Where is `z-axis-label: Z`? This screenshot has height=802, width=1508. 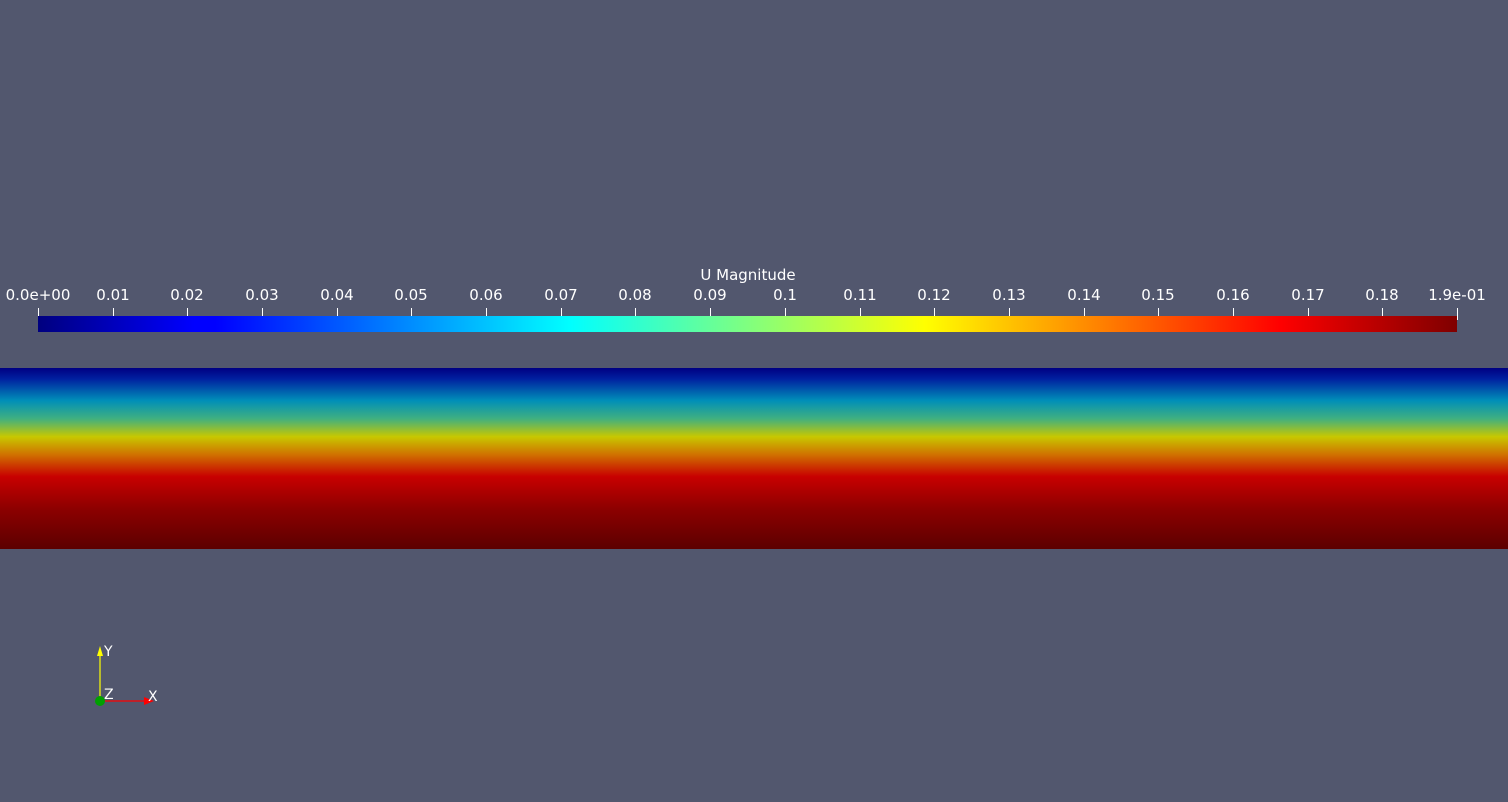 z-axis-label: Z is located at coordinates (109, 695).